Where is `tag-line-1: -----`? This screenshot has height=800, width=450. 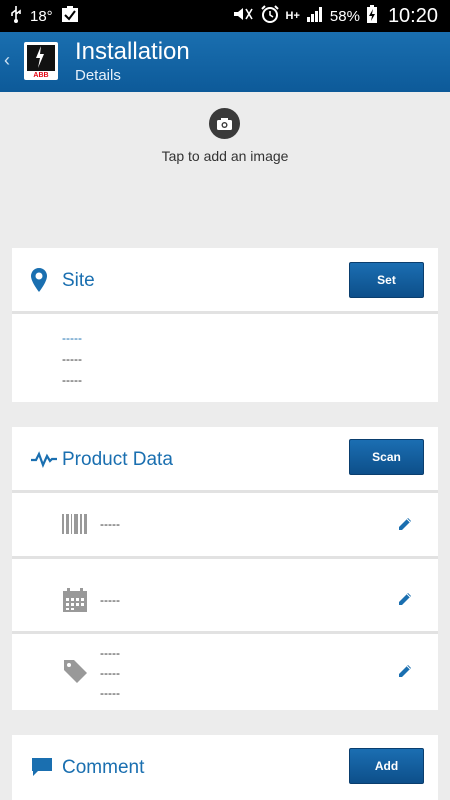
tag-line-1: ----- is located at coordinates (110, 653).